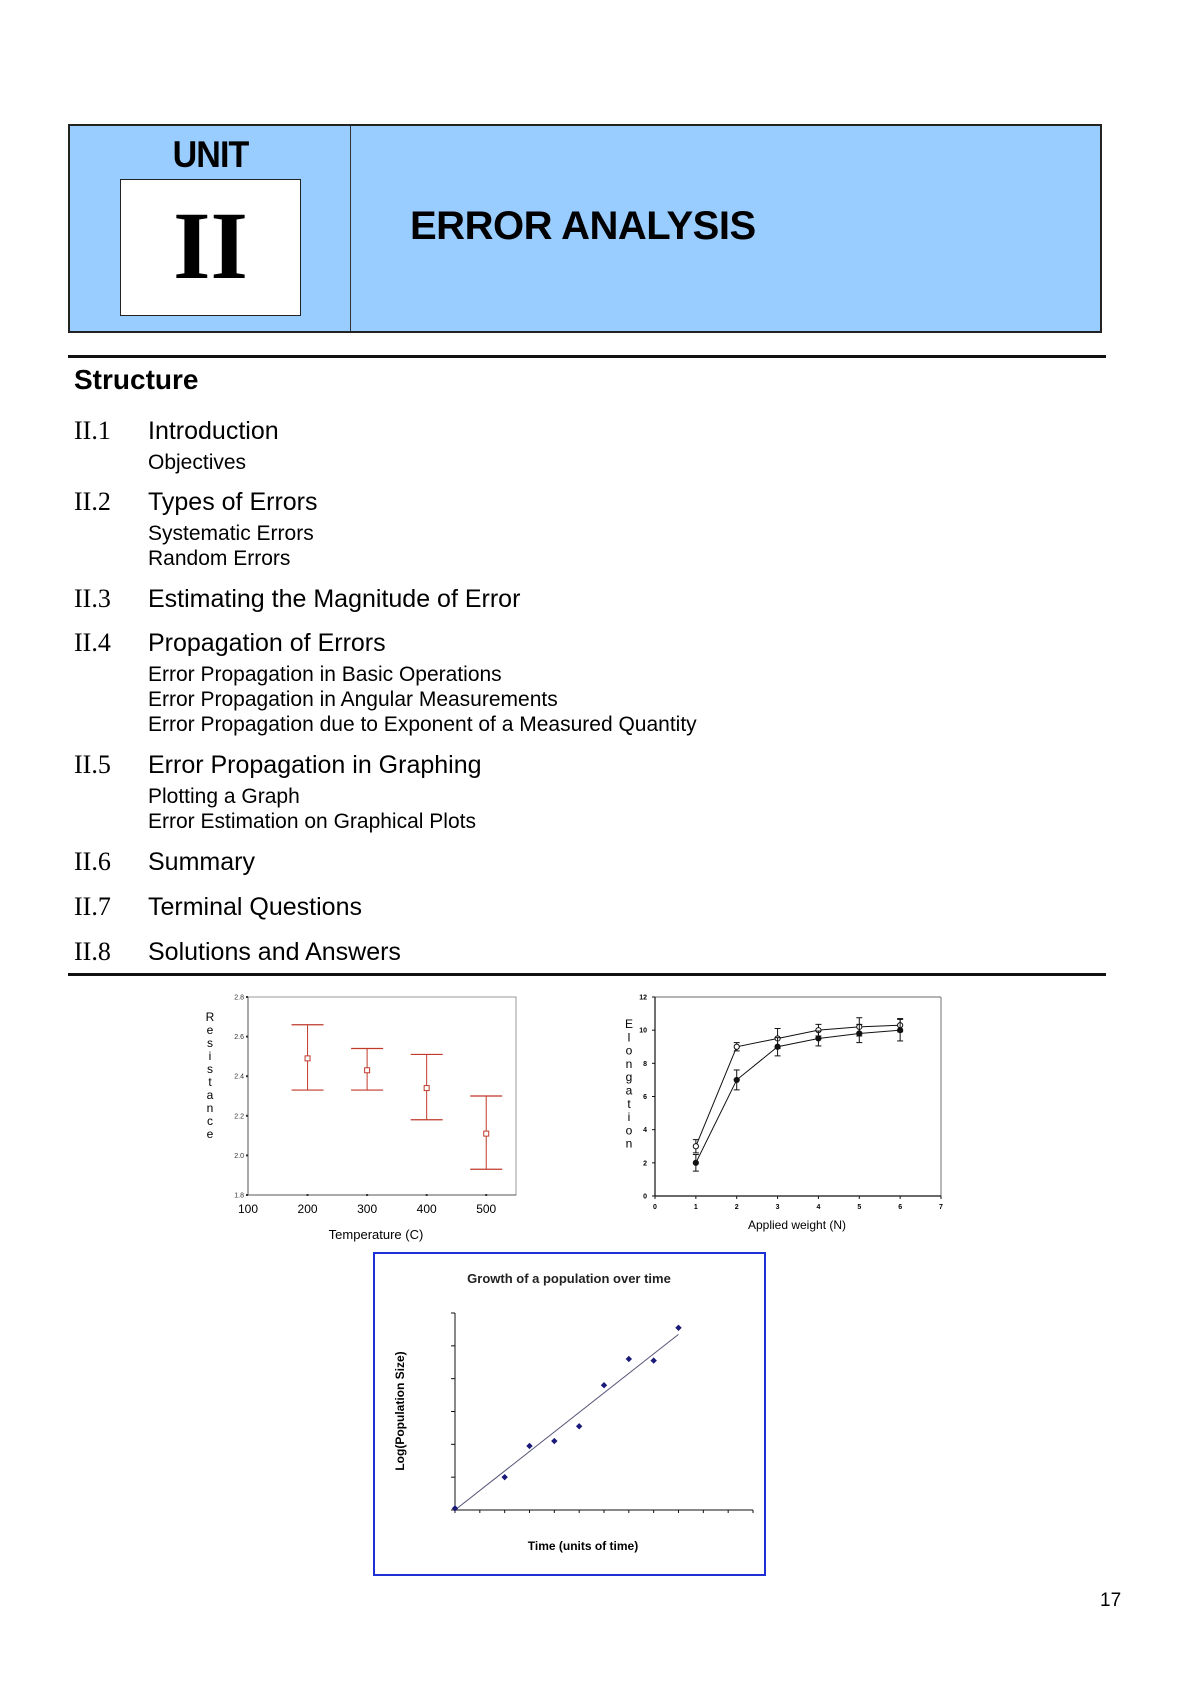 The height and width of the screenshot is (1698, 1200). What do you see at coordinates (629, 1037) in the screenshot?
I see `y-axis-label-letter: l` at bounding box center [629, 1037].